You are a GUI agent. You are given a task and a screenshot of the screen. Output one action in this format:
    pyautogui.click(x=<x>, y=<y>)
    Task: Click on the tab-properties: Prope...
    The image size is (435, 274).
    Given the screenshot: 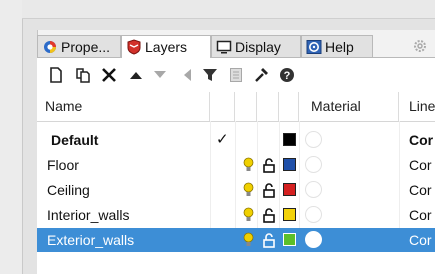 What is the action you would take?
    pyautogui.click(x=79, y=46)
    